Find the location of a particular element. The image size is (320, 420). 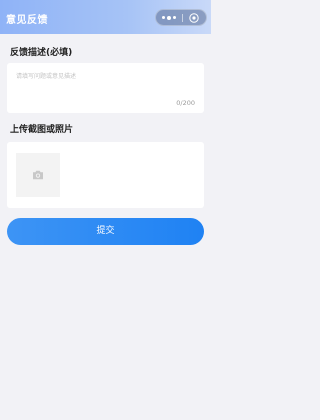

upload-label: 上传截图或照片 is located at coordinates (42, 130).